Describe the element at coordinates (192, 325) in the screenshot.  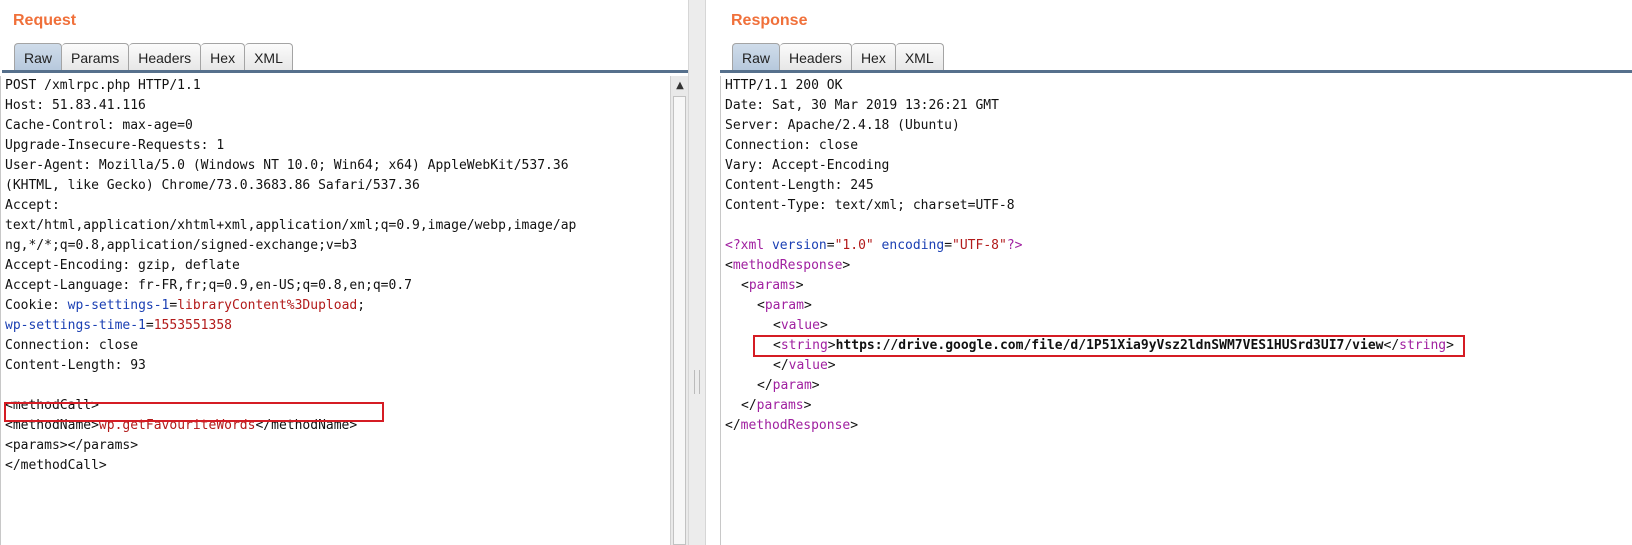
I see `cookie-value: 1553551358` at that location.